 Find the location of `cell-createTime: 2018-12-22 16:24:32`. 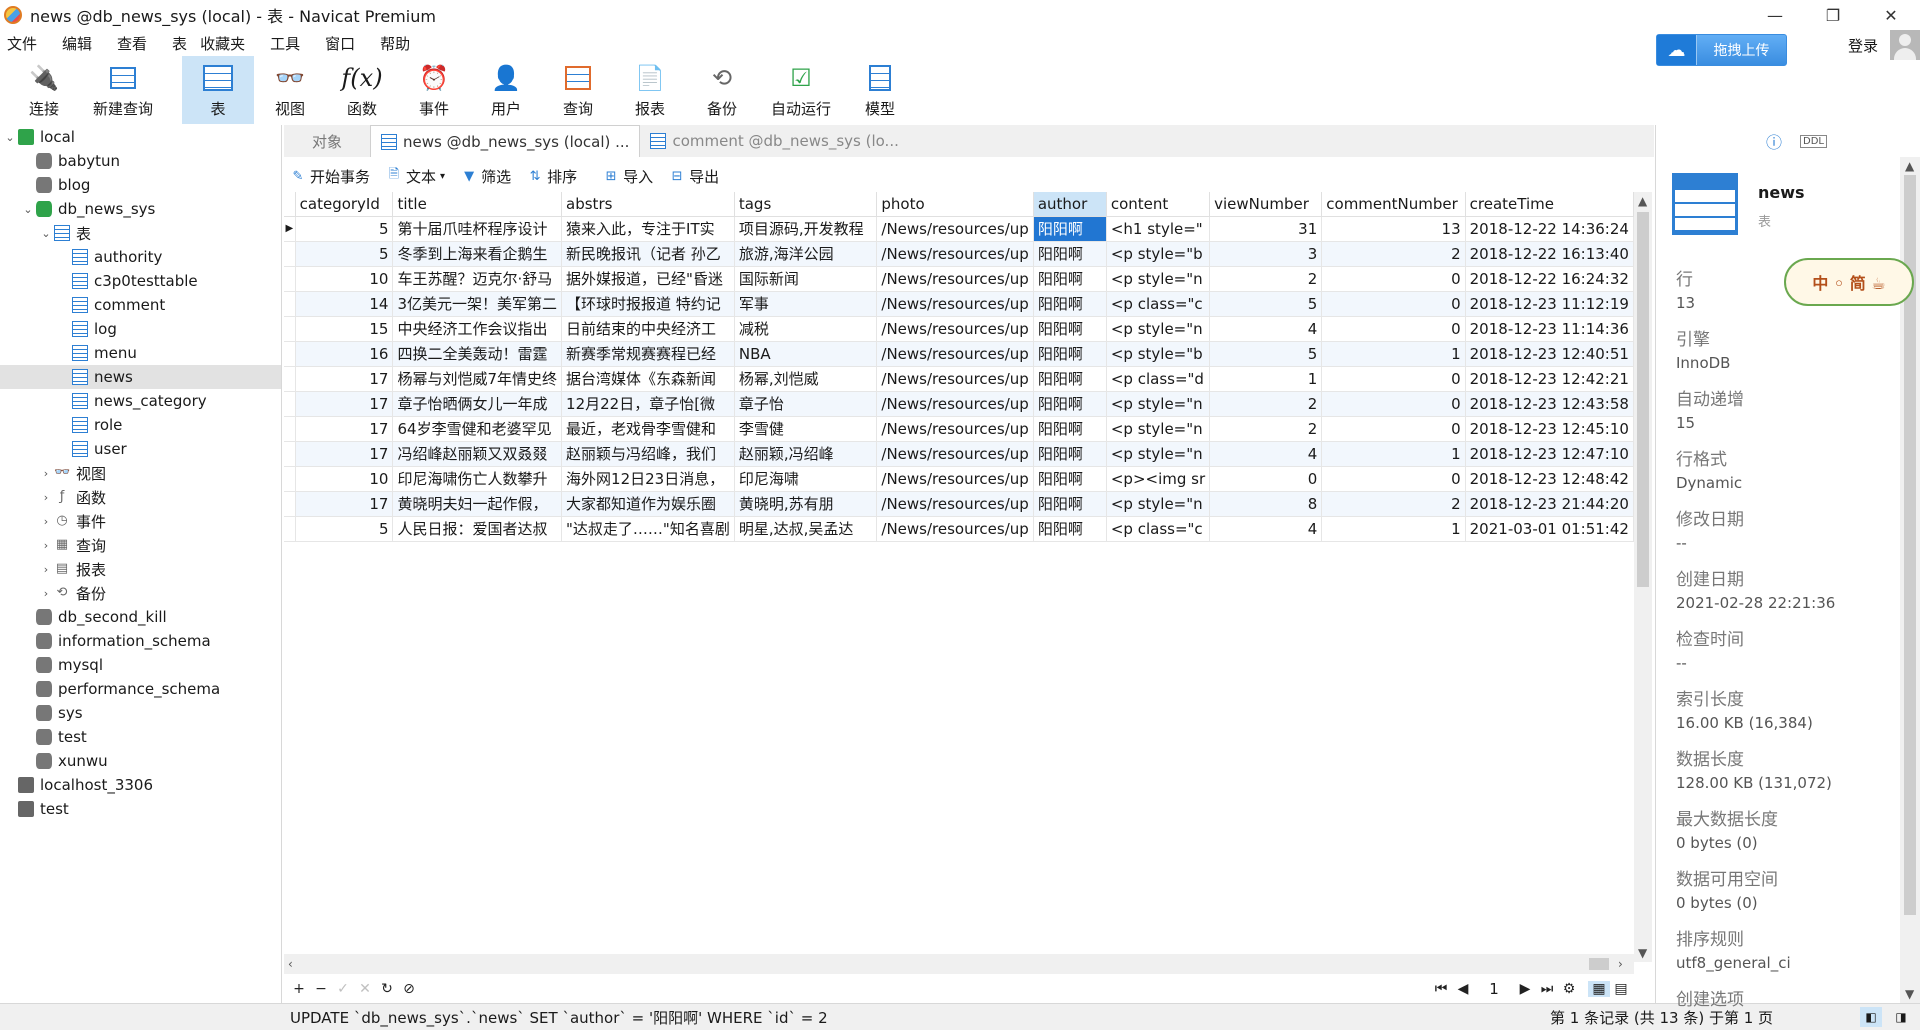

cell-createTime: 2018-12-22 16:24:32 is located at coordinates (1550, 279).